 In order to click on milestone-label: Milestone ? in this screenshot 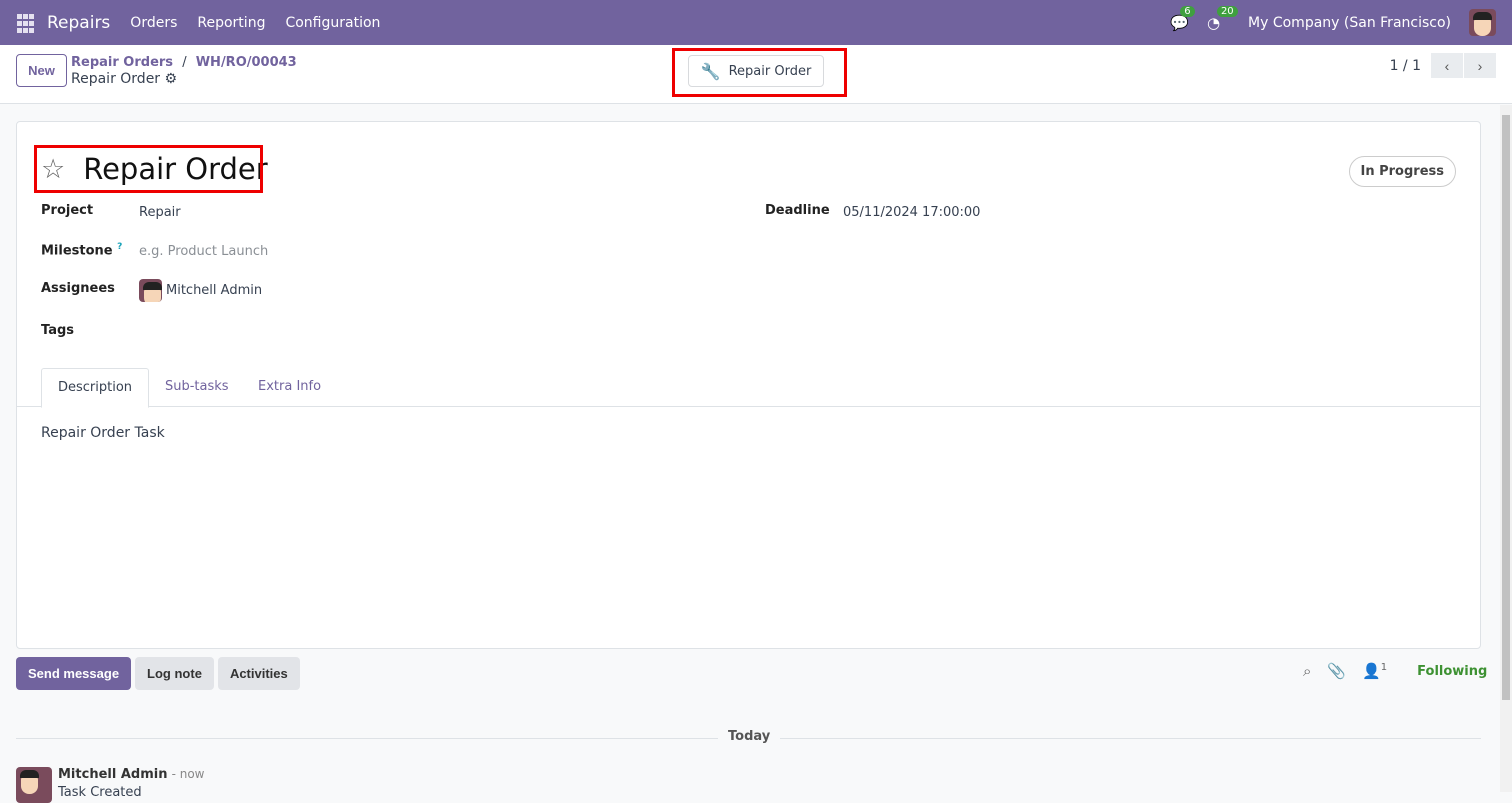, I will do `click(81, 250)`.